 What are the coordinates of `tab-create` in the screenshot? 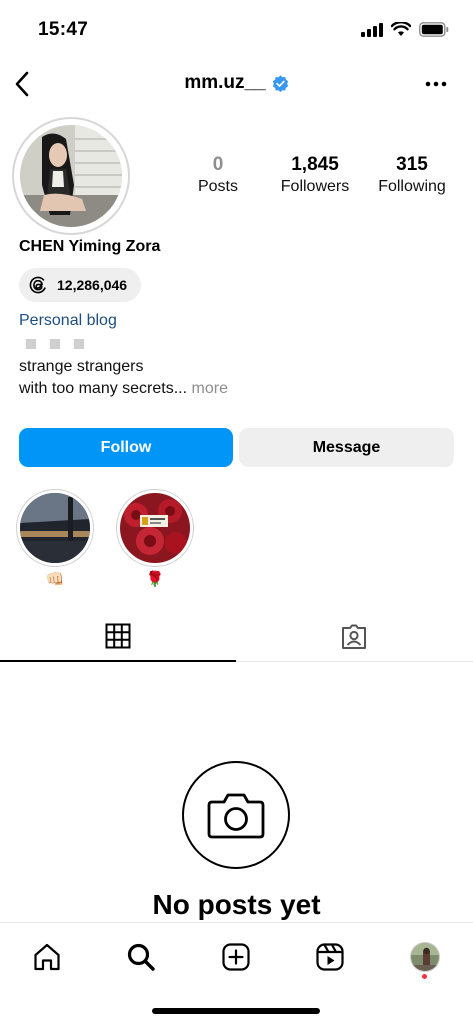 It's located at (236, 957).